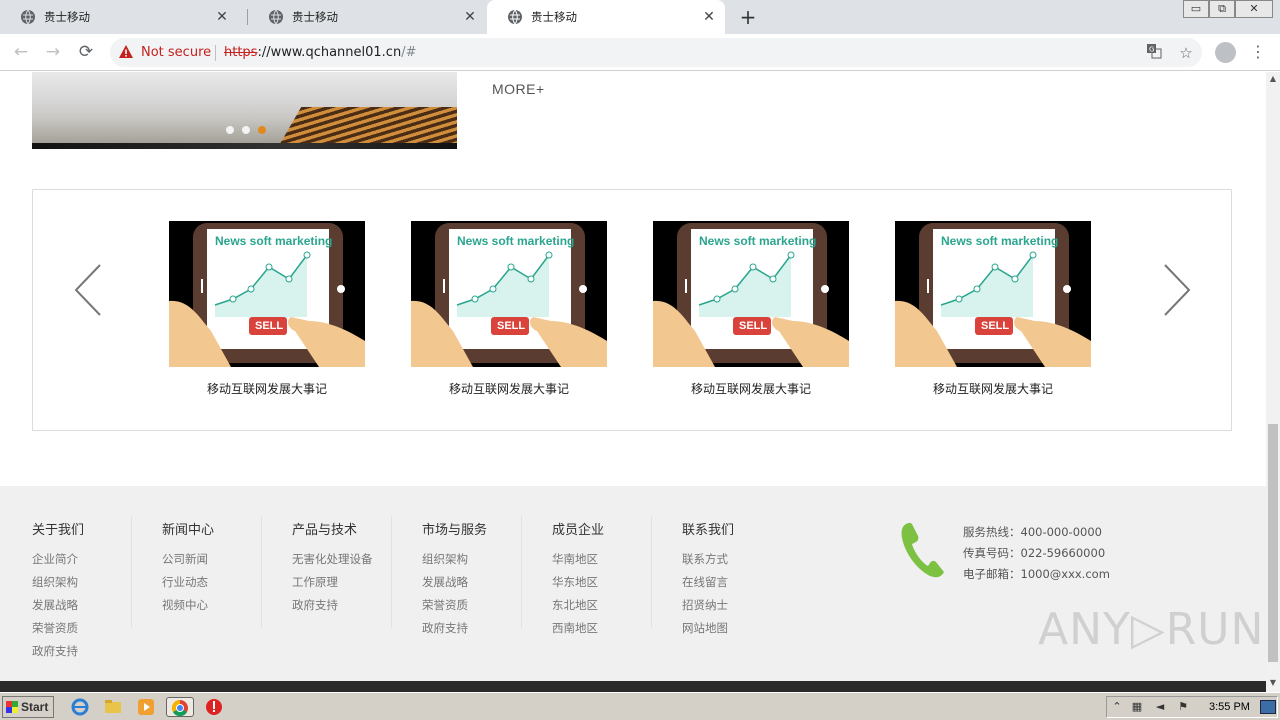  What do you see at coordinates (176, 52) in the screenshot?
I see `not-secure-label: Not secure` at bounding box center [176, 52].